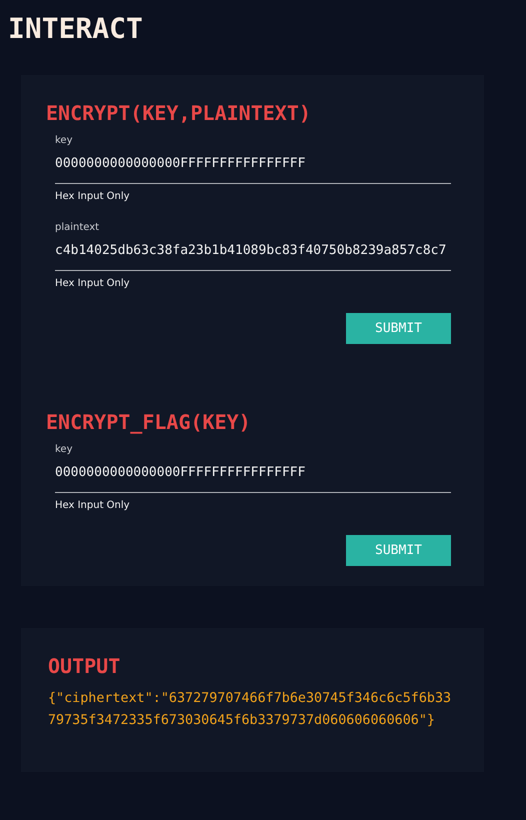 The width and height of the screenshot is (526, 820). I want to click on field-label: plaintext, so click(77, 227).